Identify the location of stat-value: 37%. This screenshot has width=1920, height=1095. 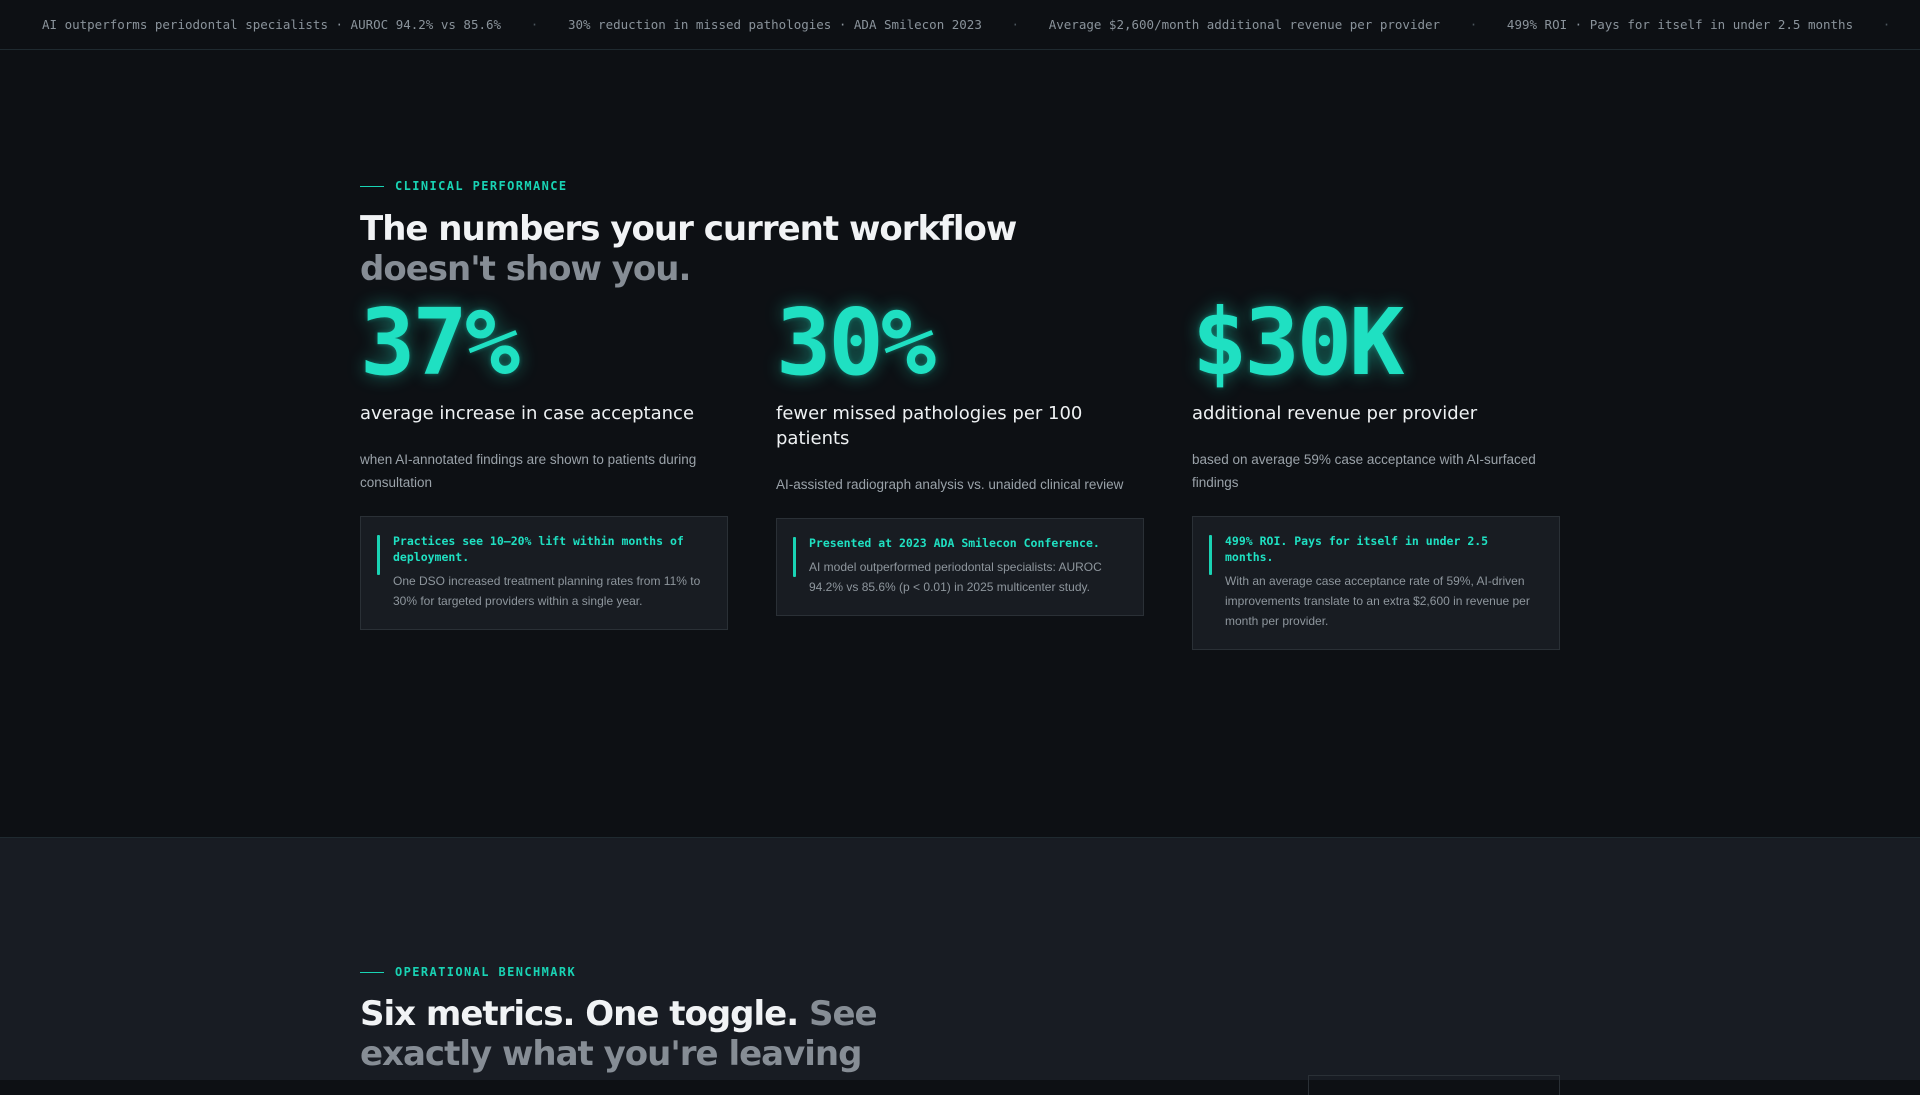
(440, 342).